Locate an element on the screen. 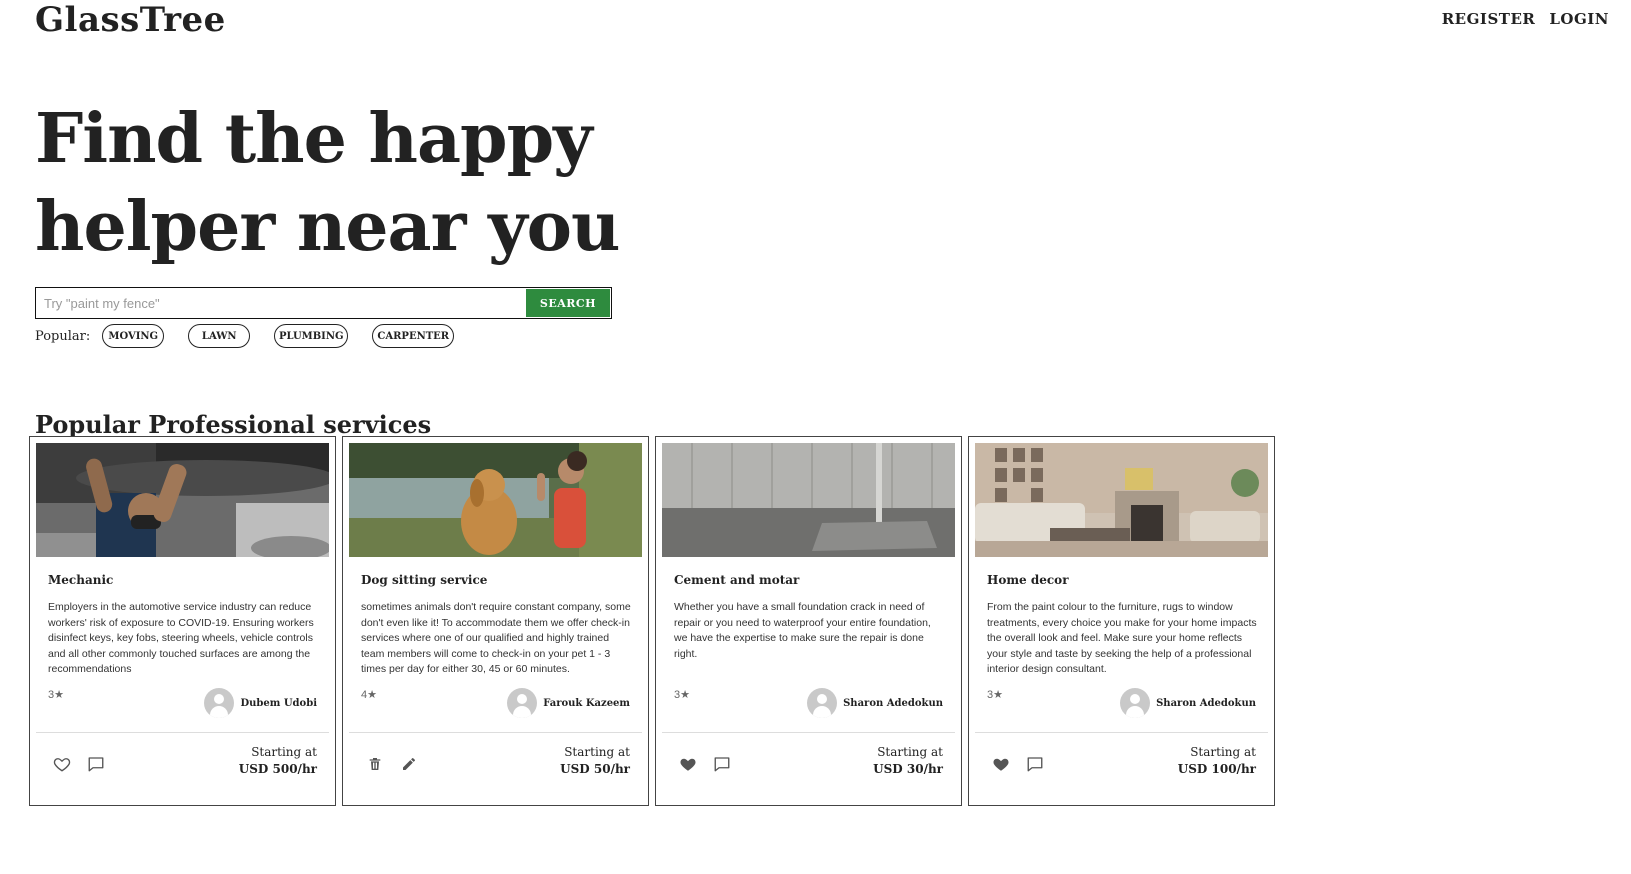  top-nav: REGISTER LOGIN is located at coordinates (1525, 19).